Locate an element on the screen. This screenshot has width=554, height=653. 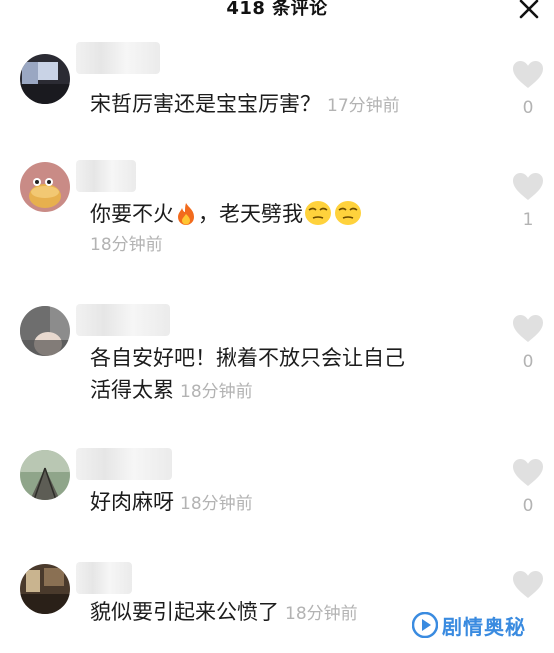
comment-timestamp: 17分钟前 is located at coordinates (363, 106).